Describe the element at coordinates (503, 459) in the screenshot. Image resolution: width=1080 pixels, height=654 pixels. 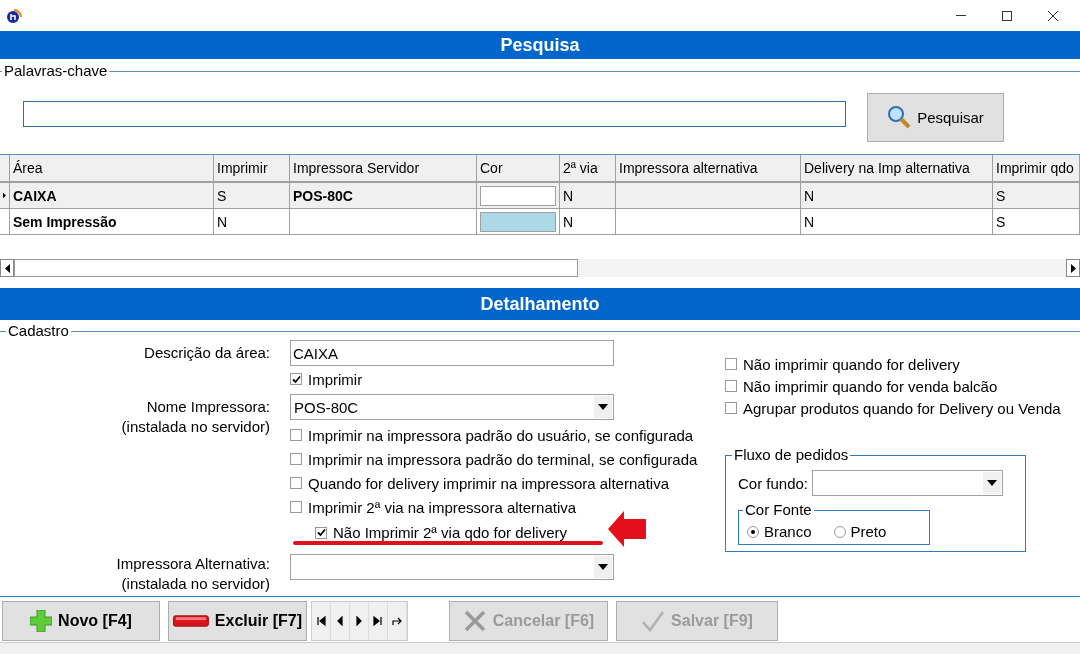
I see `checkbox-label: Imprimir na impressora padrão do terminal, se configurada` at that location.